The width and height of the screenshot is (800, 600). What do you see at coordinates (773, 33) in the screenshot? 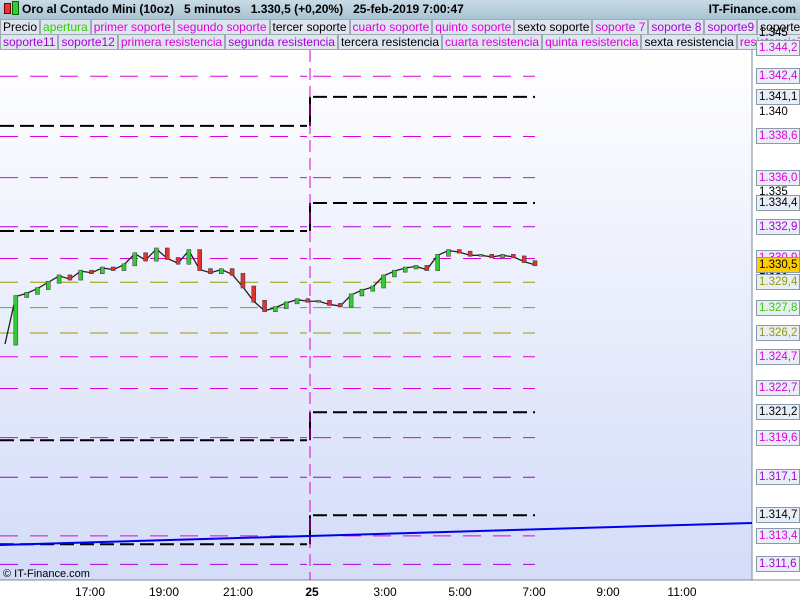
I see `price-tick: 1.345` at bounding box center [773, 33].